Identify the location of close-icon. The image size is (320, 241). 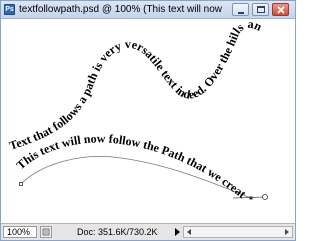
(281, 10).